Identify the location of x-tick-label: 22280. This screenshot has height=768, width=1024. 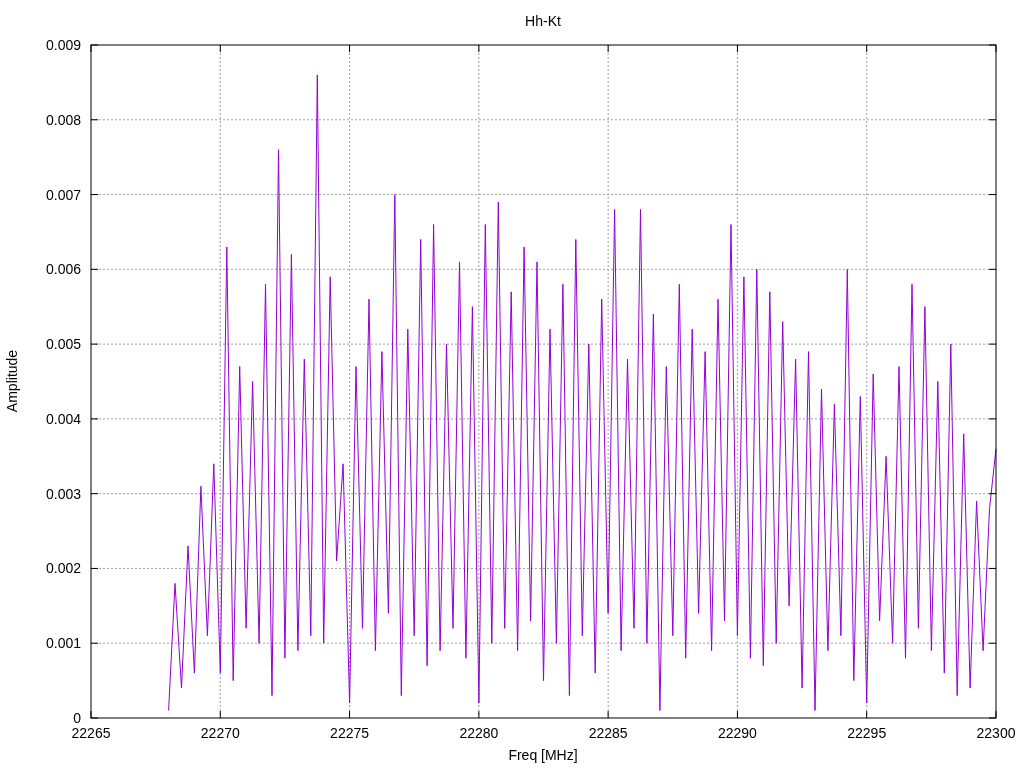
(479, 733).